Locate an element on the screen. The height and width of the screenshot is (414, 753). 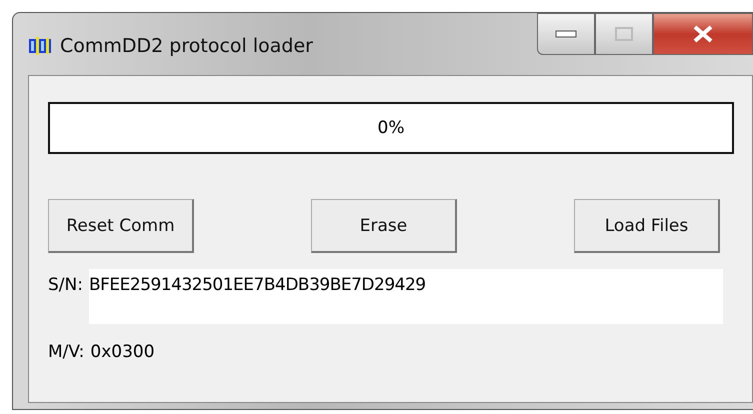
app-icon is located at coordinates (40, 46).